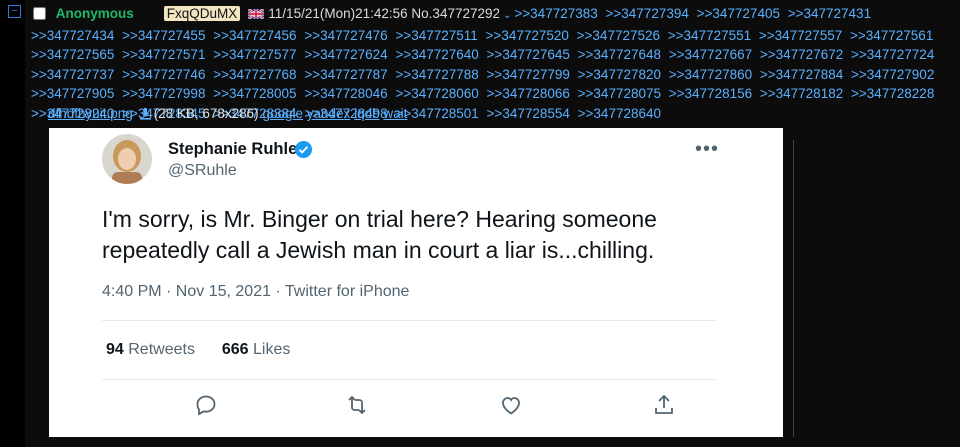  What do you see at coordinates (395, 113) in the screenshot?
I see `wait-search-link: wait` at bounding box center [395, 113].